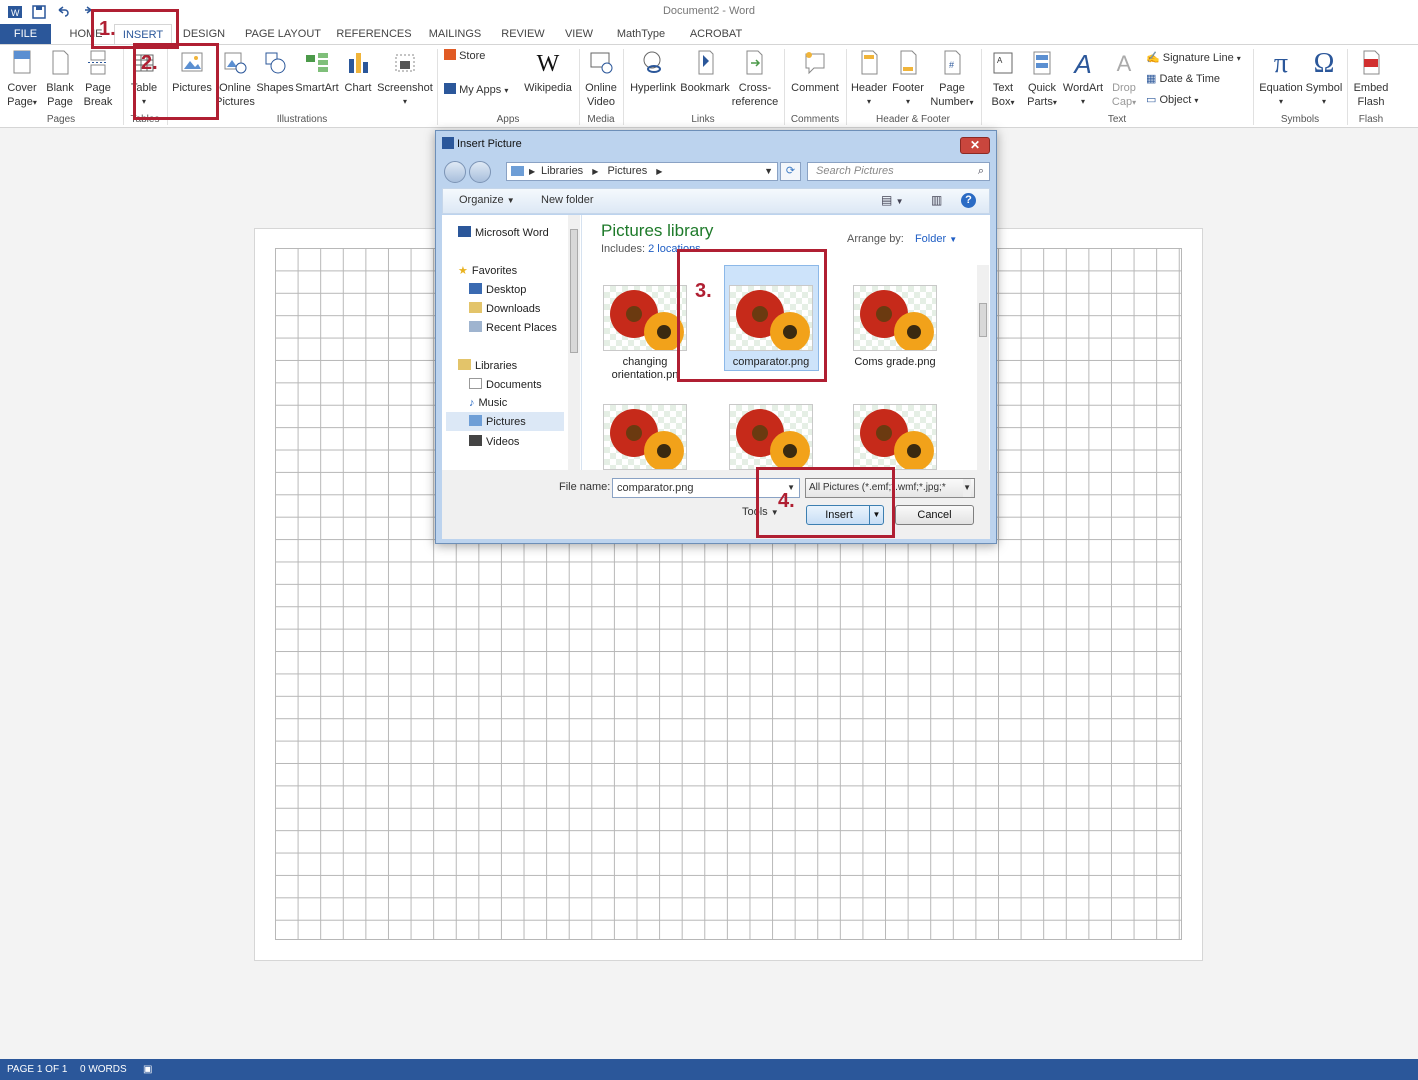 The image size is (1418, 1080). Describe the element at coordinates (505, 384) in the screenshot. I see `nav-item-documents: Documents` at that location.